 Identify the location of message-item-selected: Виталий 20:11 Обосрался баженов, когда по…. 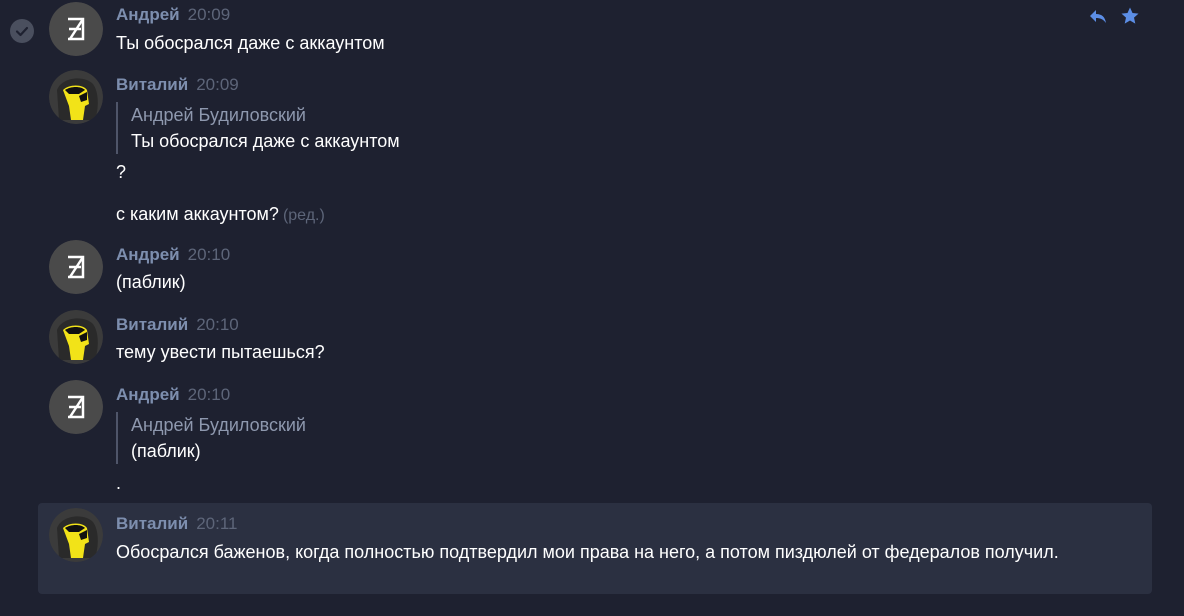
(595, 548).